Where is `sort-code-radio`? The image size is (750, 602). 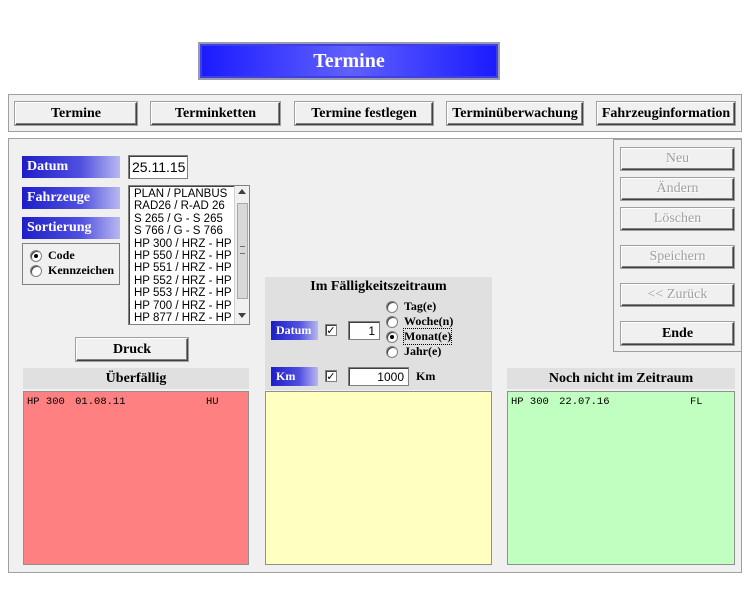 sort-code-radio is located at coordinates (36, 255).